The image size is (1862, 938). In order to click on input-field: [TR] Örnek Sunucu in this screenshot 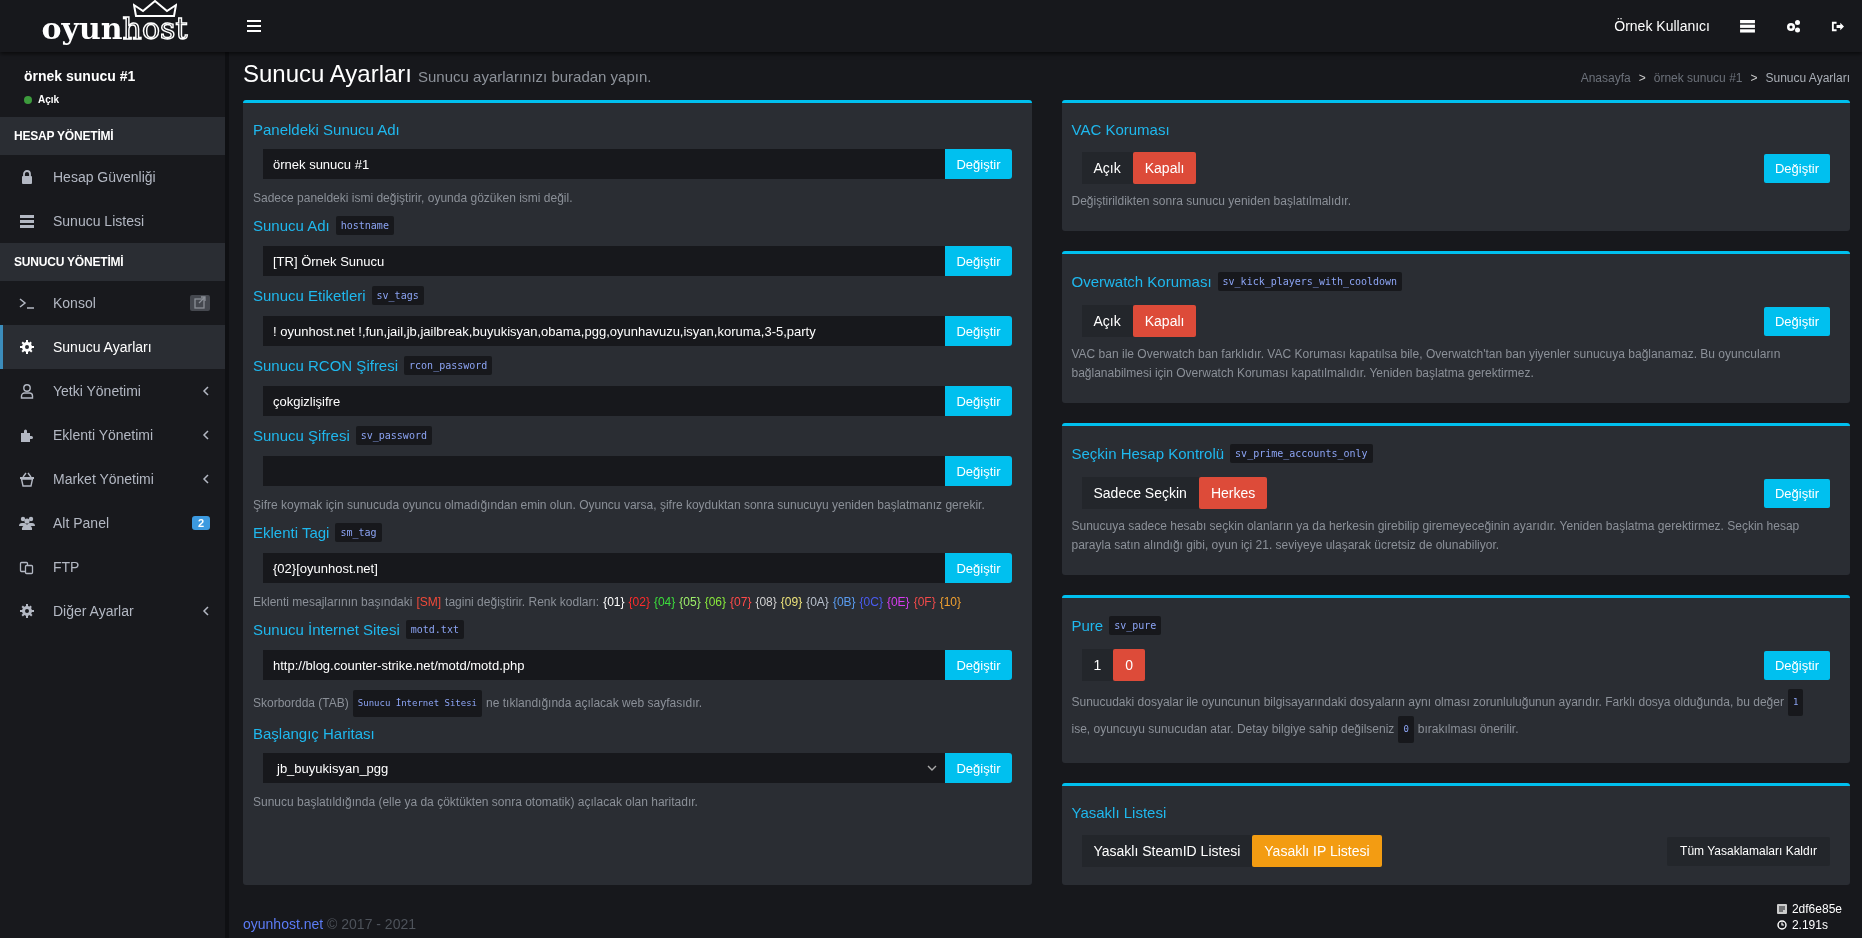, I will do `click(604, 261)`.